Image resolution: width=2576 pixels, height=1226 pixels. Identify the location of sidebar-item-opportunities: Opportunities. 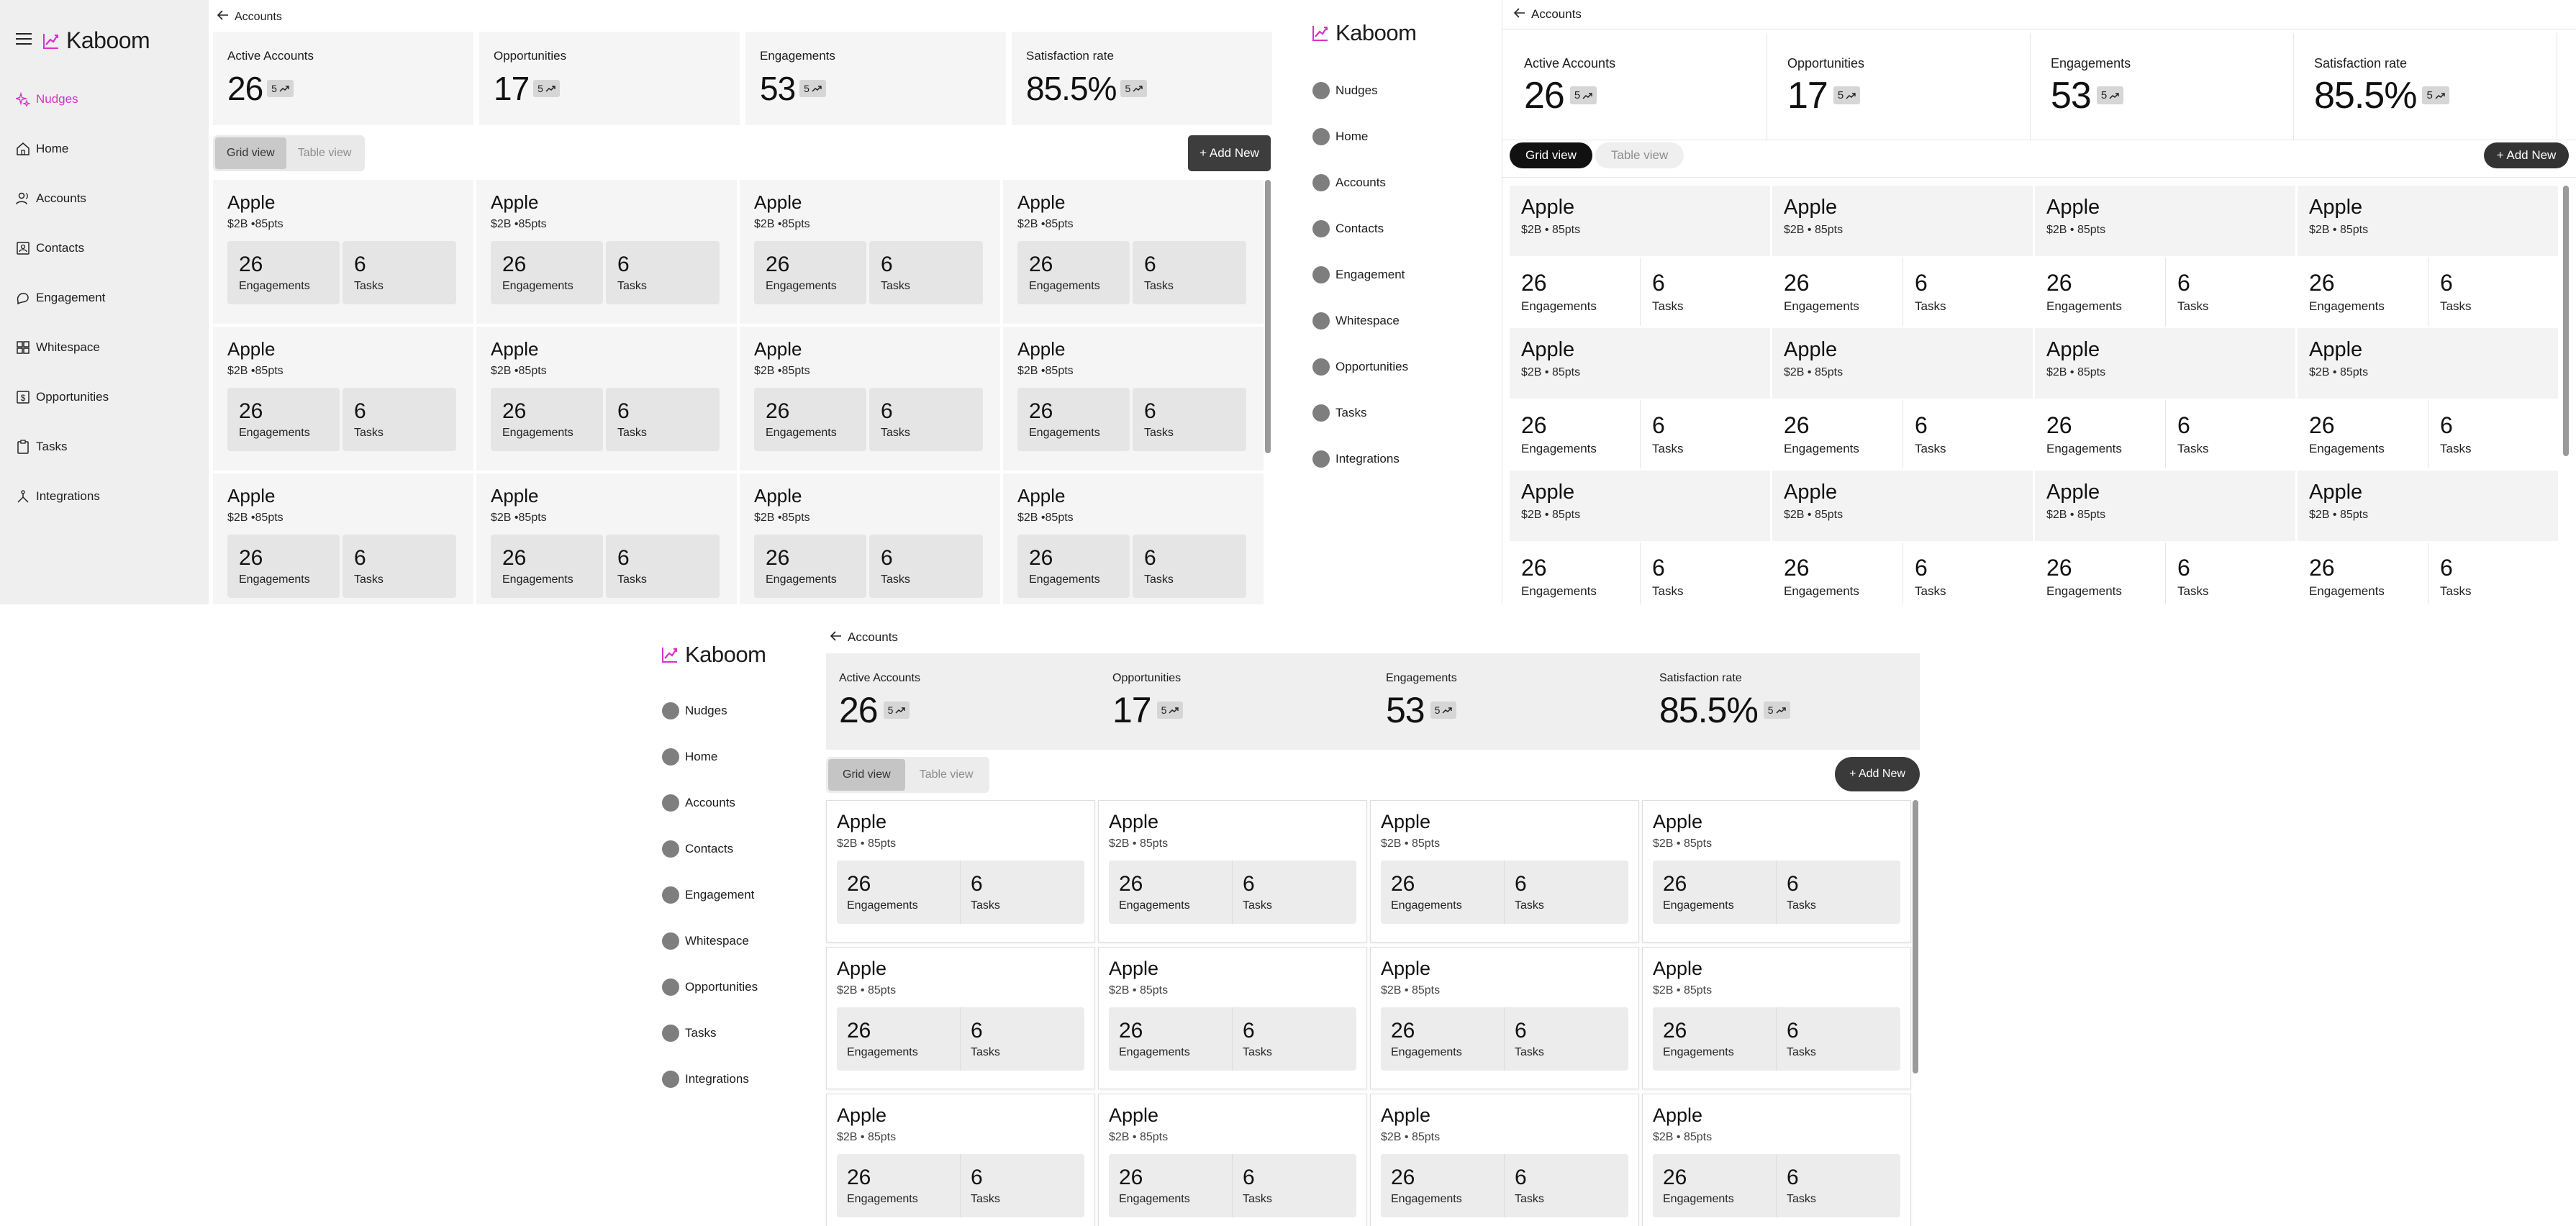
(710, 987).